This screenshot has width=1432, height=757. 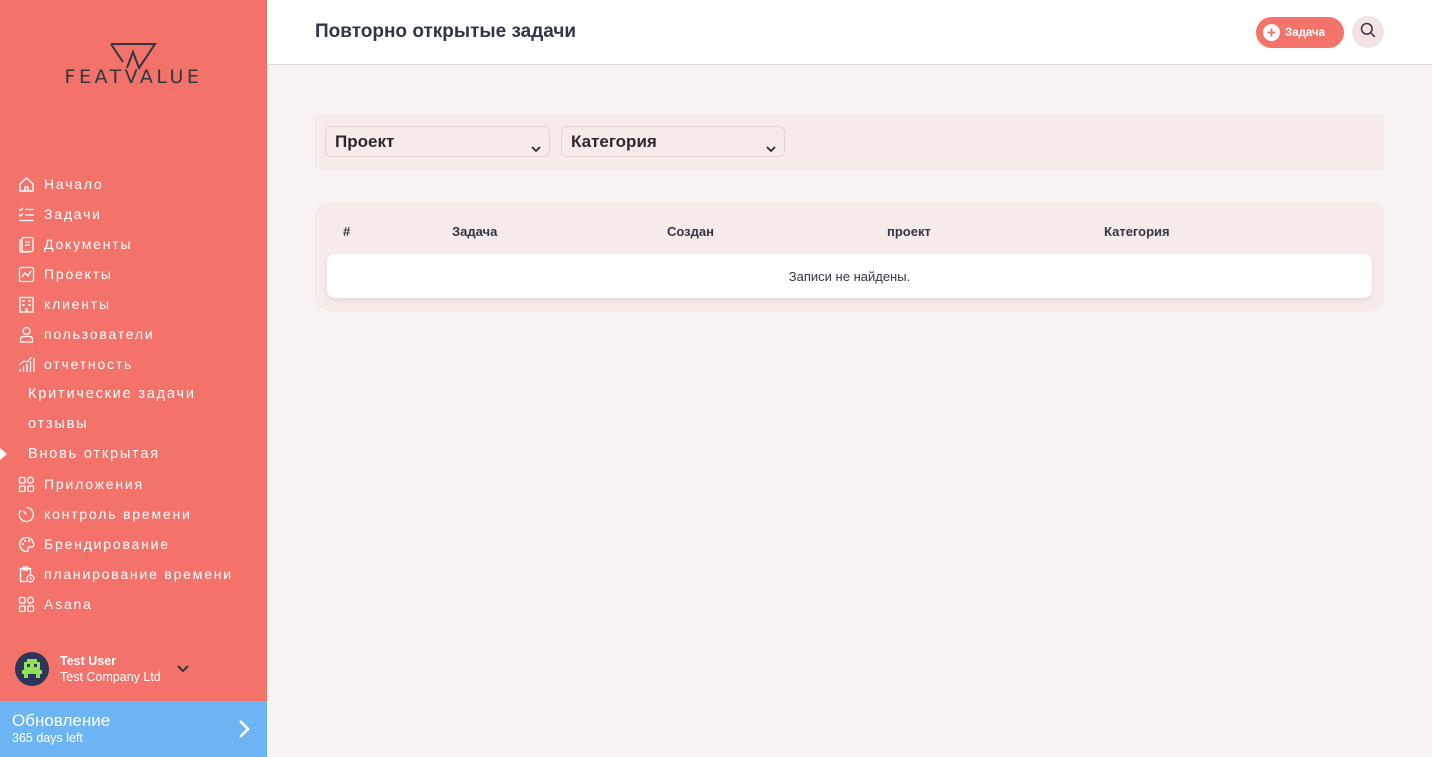 I want to click on project-select: Проект, so click(x=437, y=141).